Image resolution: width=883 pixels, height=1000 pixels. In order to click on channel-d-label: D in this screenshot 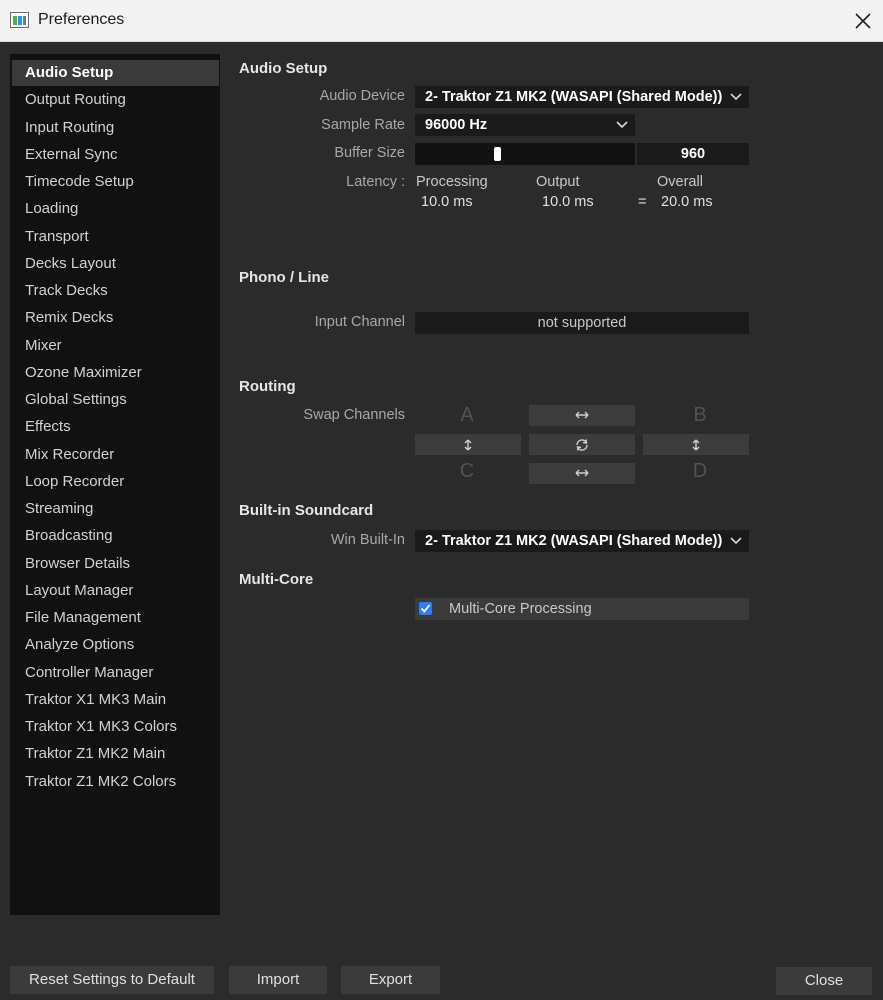, I will do `click(700, 471)`.